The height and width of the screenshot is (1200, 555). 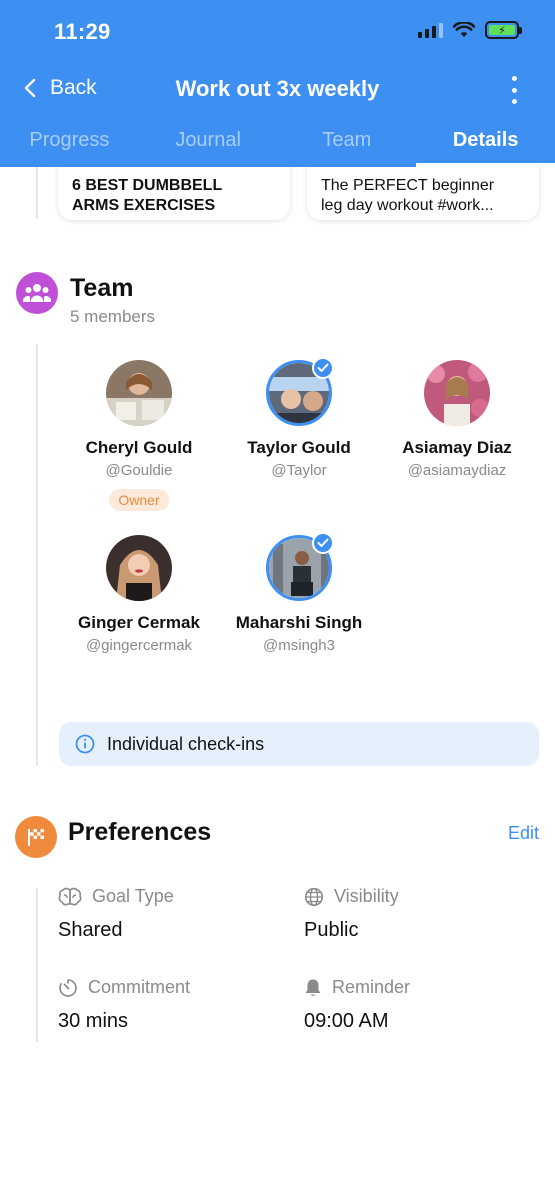 What do you see at coordinates (30, 88) in the screenshot?
I see `chevron-left-icon` at bounding box center [30, 88].